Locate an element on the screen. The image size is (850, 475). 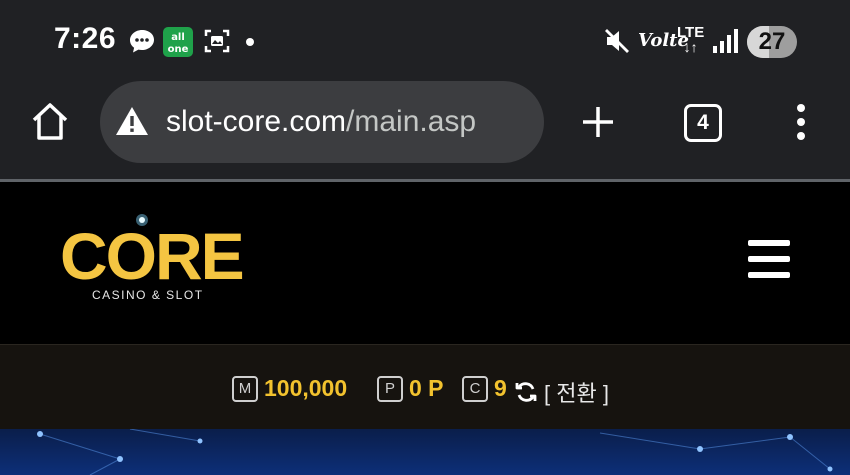
home-icon is located at coordinates (50, 121).